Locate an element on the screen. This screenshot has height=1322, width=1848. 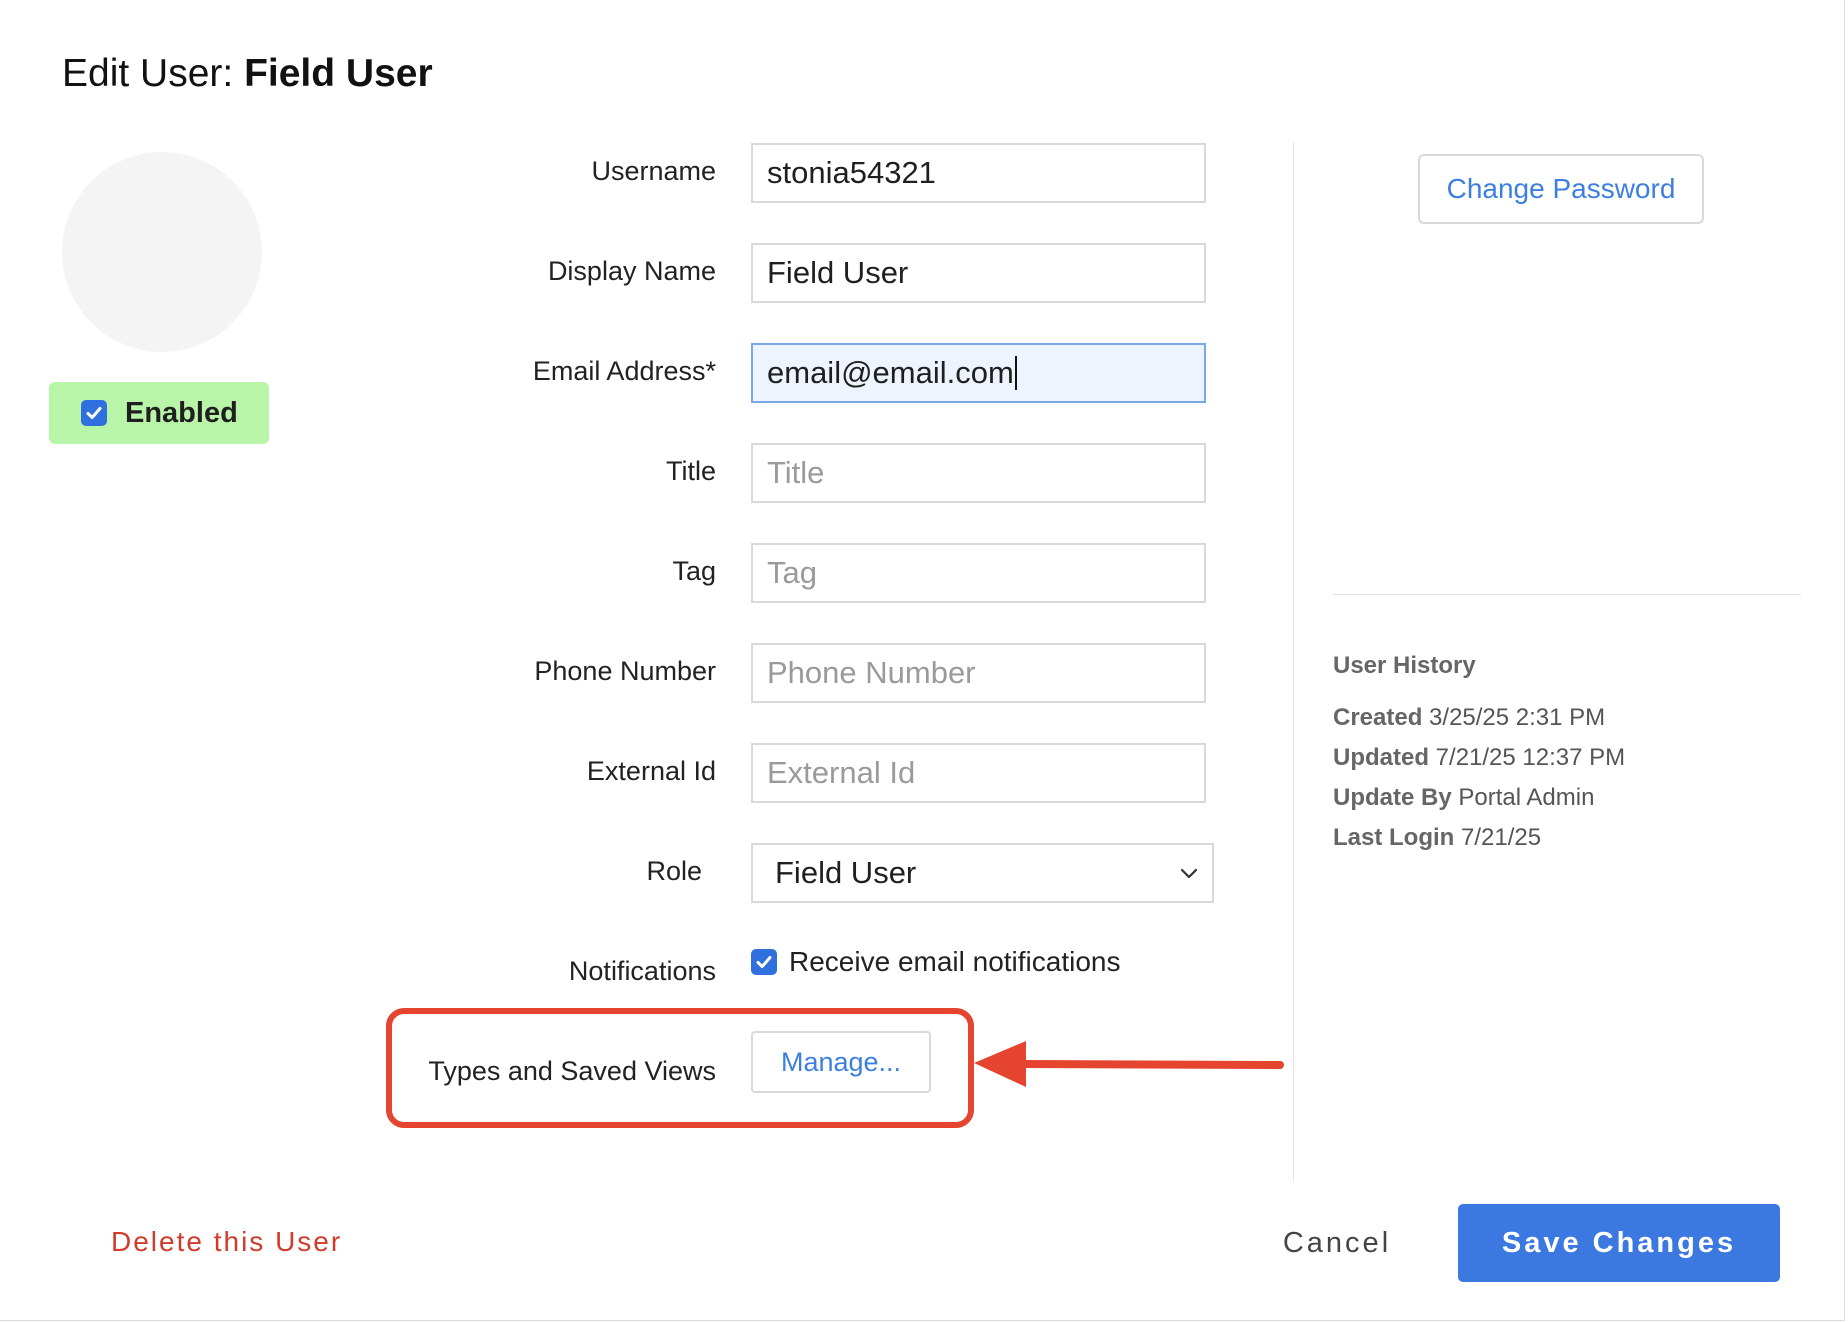
enabled-checkbox is located at coordinates (94, 413).